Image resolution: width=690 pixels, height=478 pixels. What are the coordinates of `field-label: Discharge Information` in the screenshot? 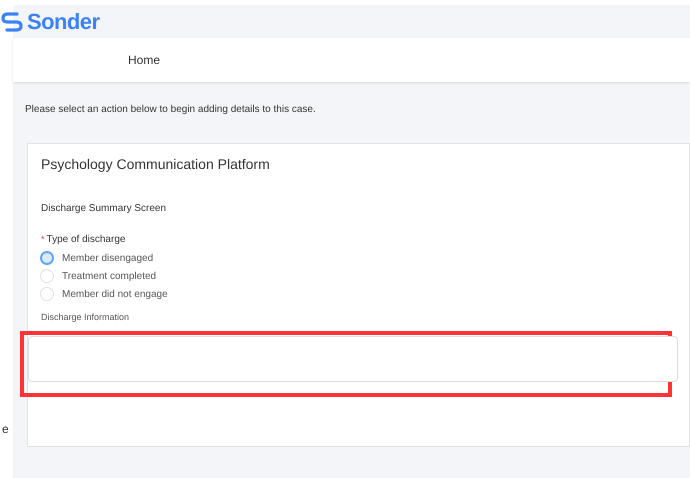 It's located at (85, 317).